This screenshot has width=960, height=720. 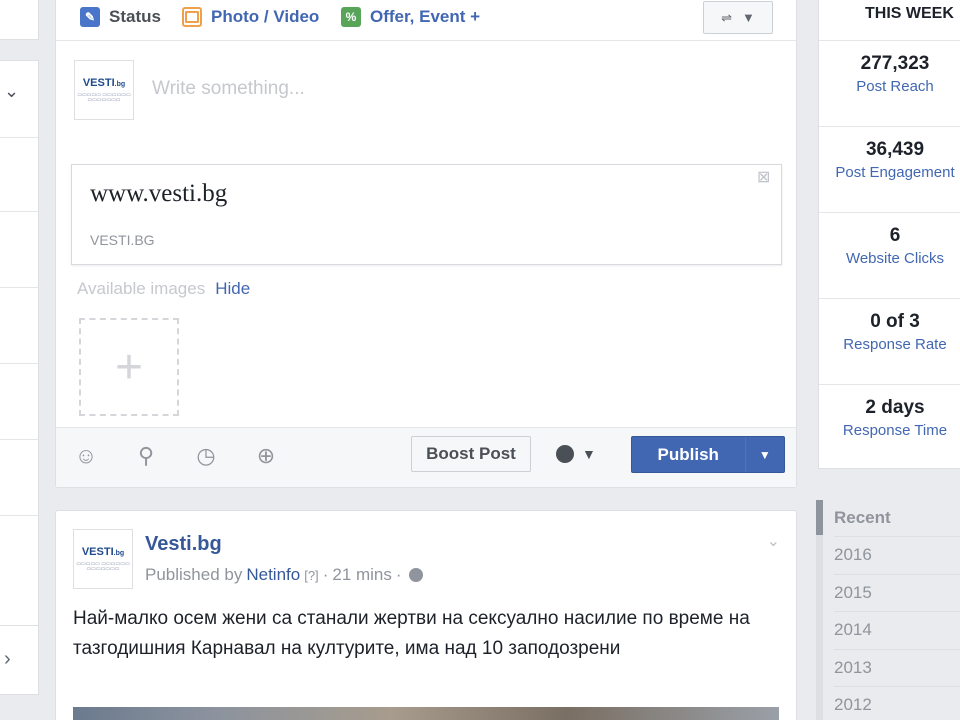 What do you see at coordinates (273, 575) in the screenshot?
I see `publisher-link: Netinfo` at bounding box center [273, 575].